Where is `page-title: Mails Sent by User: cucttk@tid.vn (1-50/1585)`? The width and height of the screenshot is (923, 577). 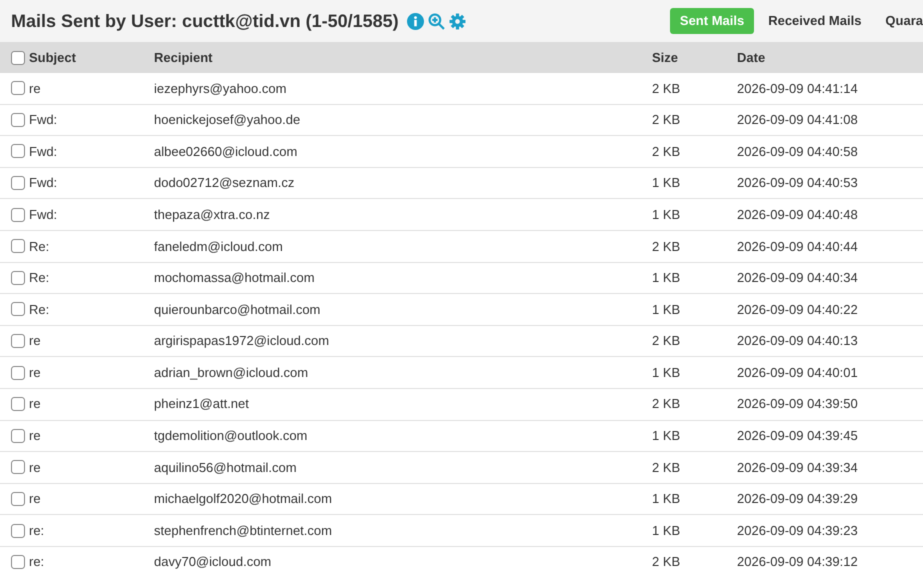
page-title: Mails Sent by User: cucttk@tid.vn (1-50/1585) is located at coordinates (205, 21).